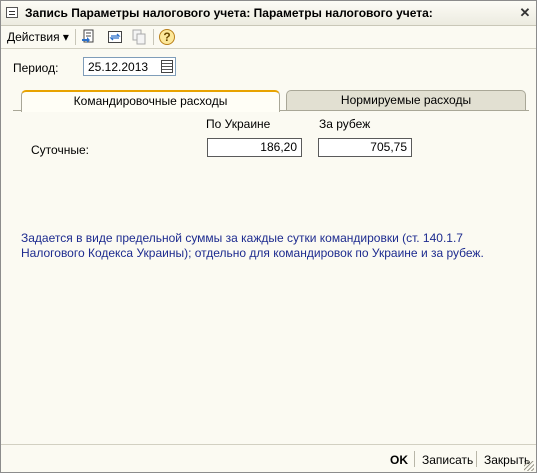 This screenshot has width=537, height=473. I want to click on tab-travel-expenses: Командировочные расходы, so click(150, 101).